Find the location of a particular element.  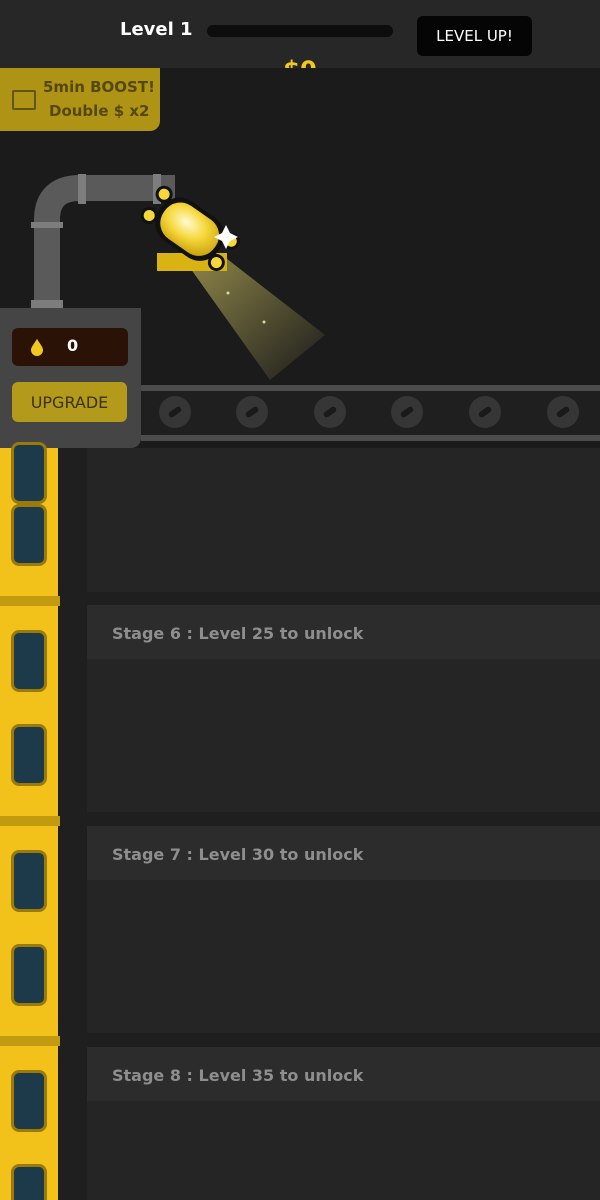

stage-header: Stage 6 : Level 25 to unlock is located at coordinates (343, 632).